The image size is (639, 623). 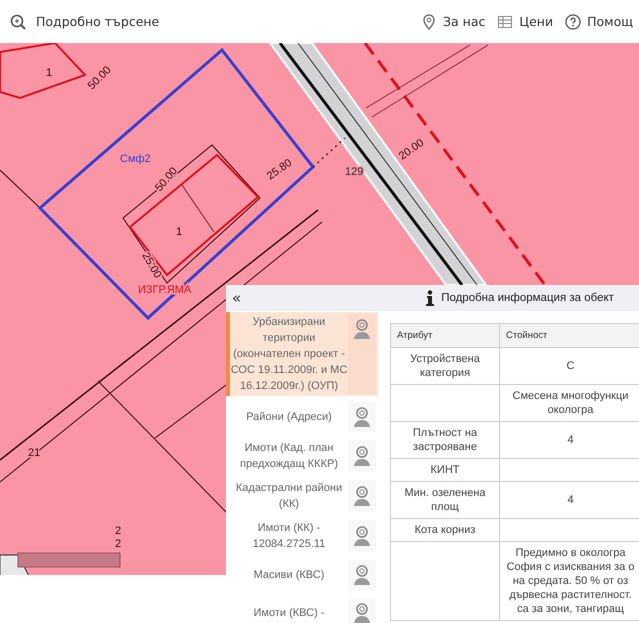 What do you see at coordinates (573, 22) in the screenshot?
I see `help-icon` at bounding box center [573, 22].